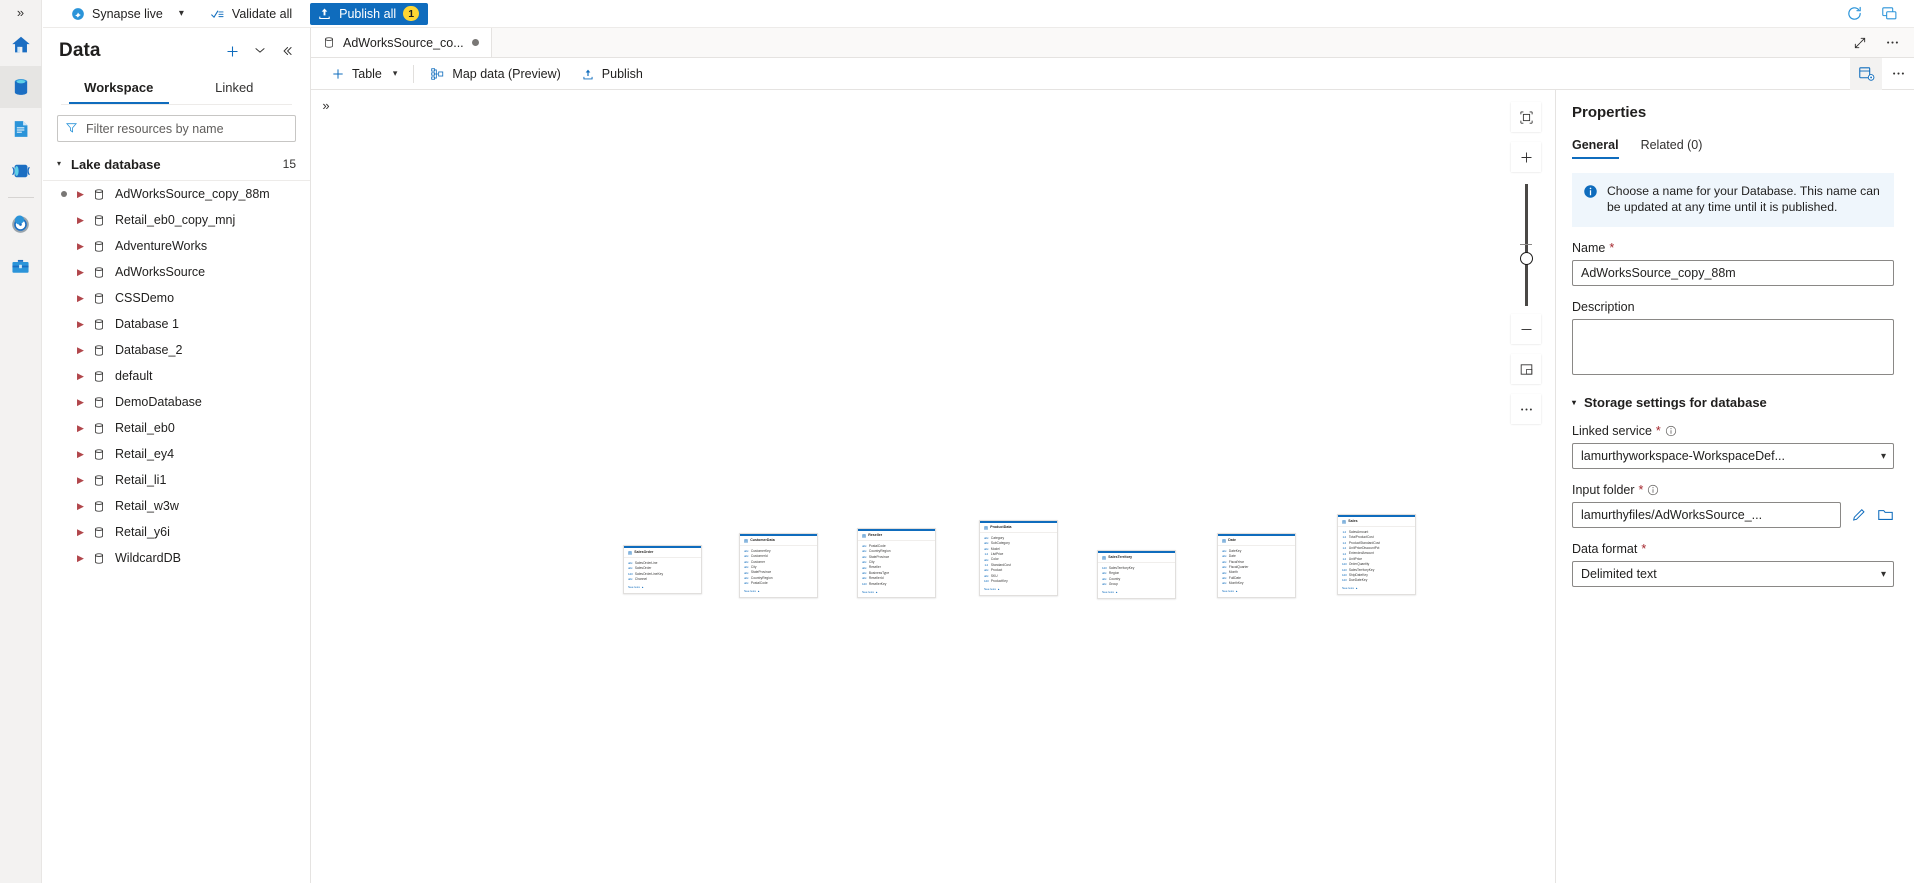  Describe the element at coordinates (1706, 514) in the screenshot. I see `input-folder-field` at that location.